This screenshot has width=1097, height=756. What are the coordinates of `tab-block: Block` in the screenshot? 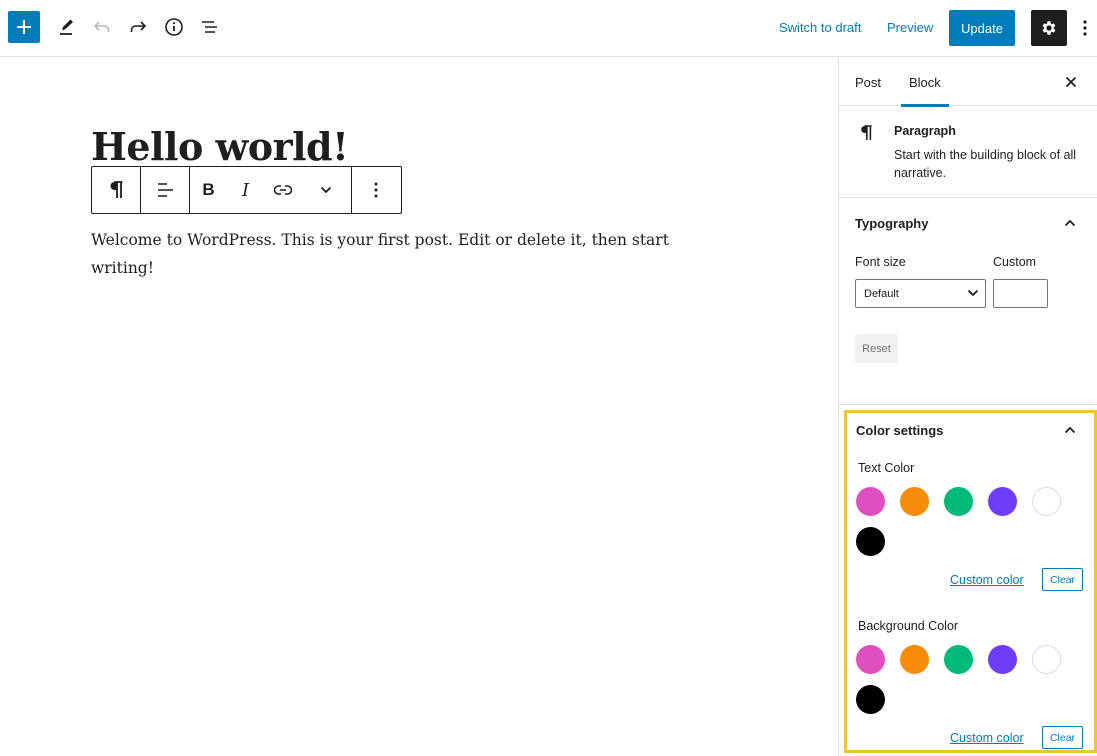 It's located at (925, 82).